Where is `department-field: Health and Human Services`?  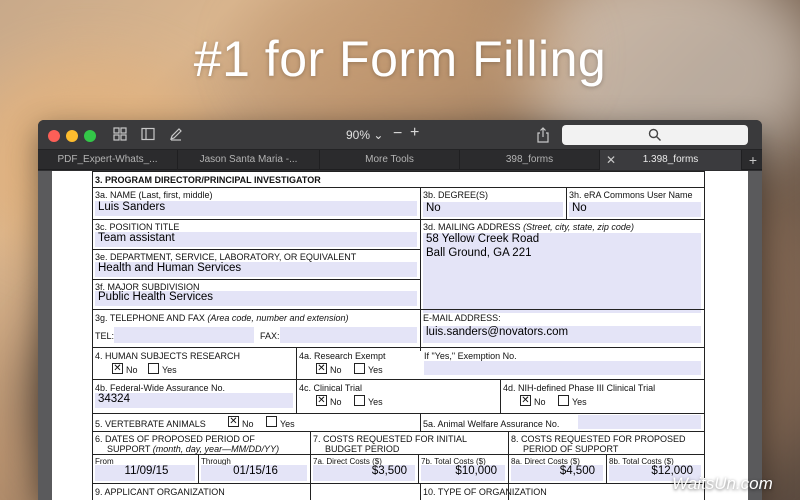 department-field: Health and Human Services is located at coordinates (256, 269).